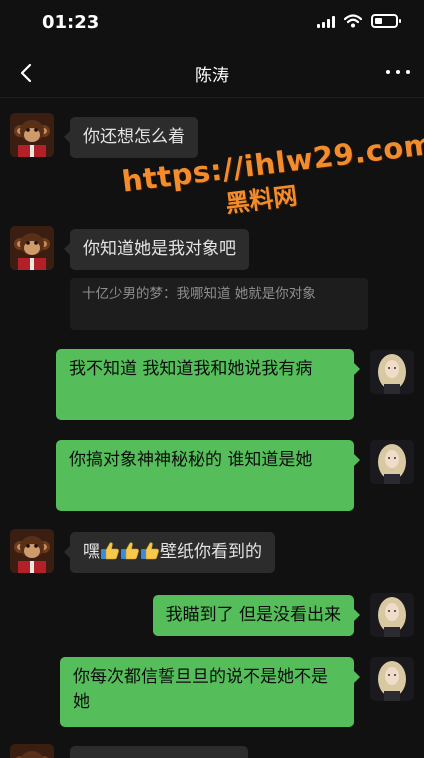  I want to click on message-bubble-outgoing: 你搞对象神神秘秘的 谁知道是她, so click(208, 475).